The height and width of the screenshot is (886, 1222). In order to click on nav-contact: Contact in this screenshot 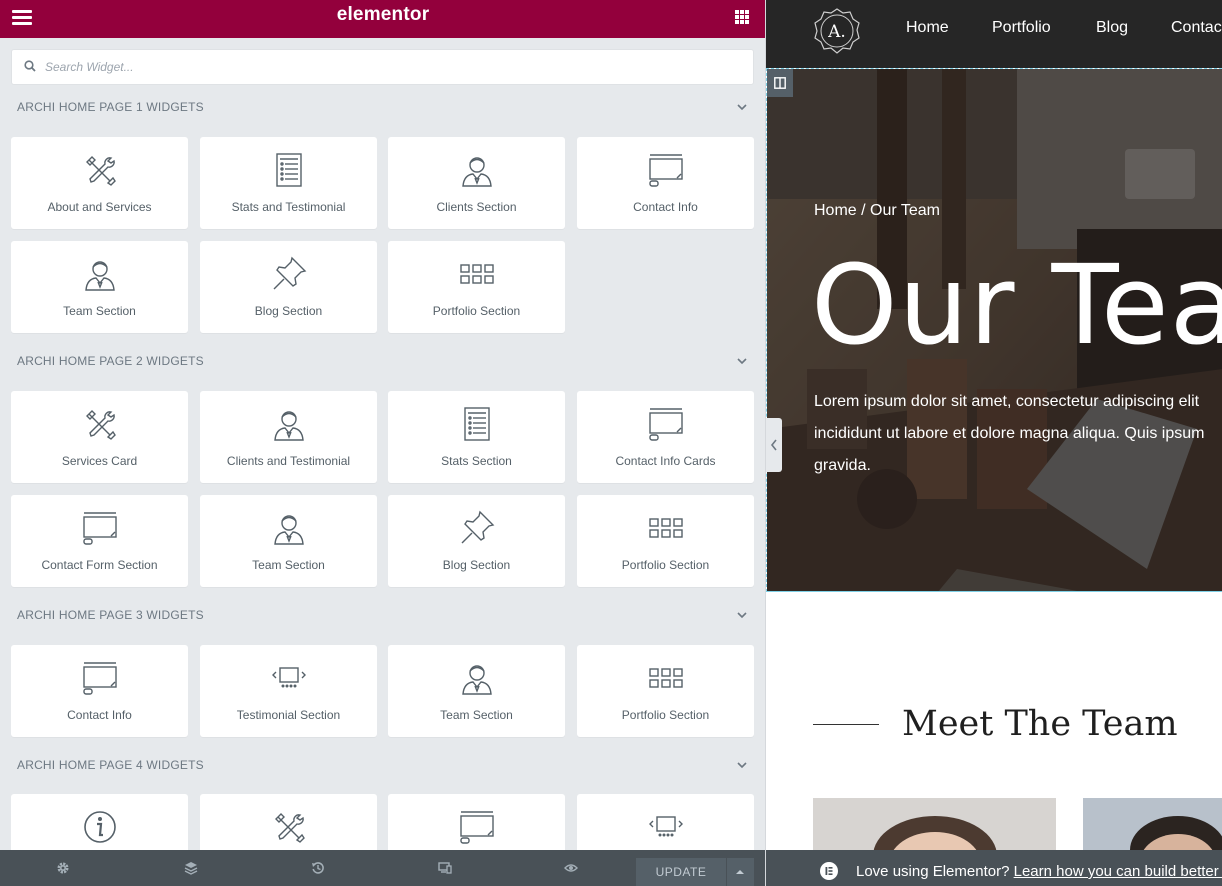, I will do `click(1196, 28)`.